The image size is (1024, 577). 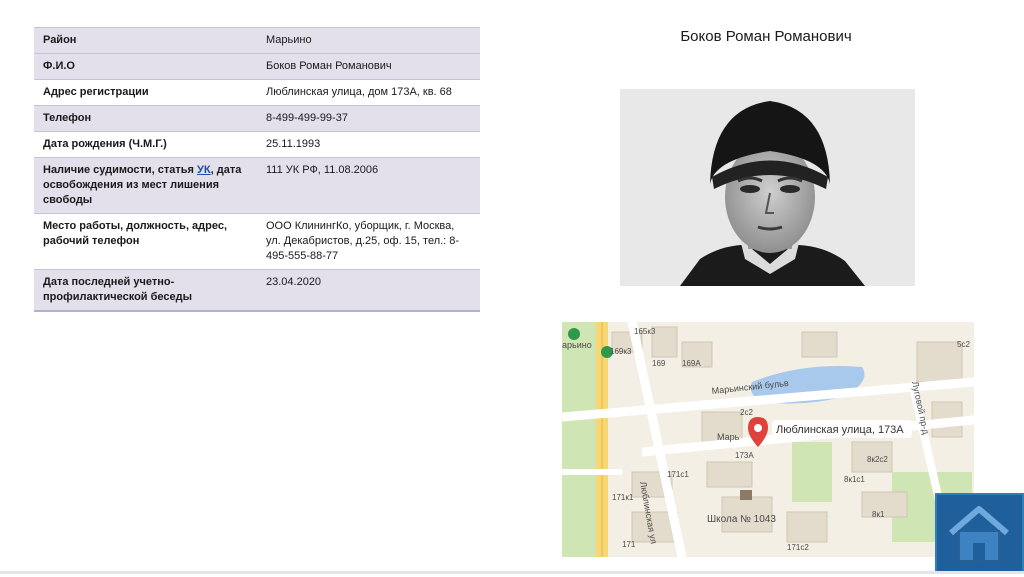 I want to click on table-row: Район Марьино, so click(x=257, y=40).